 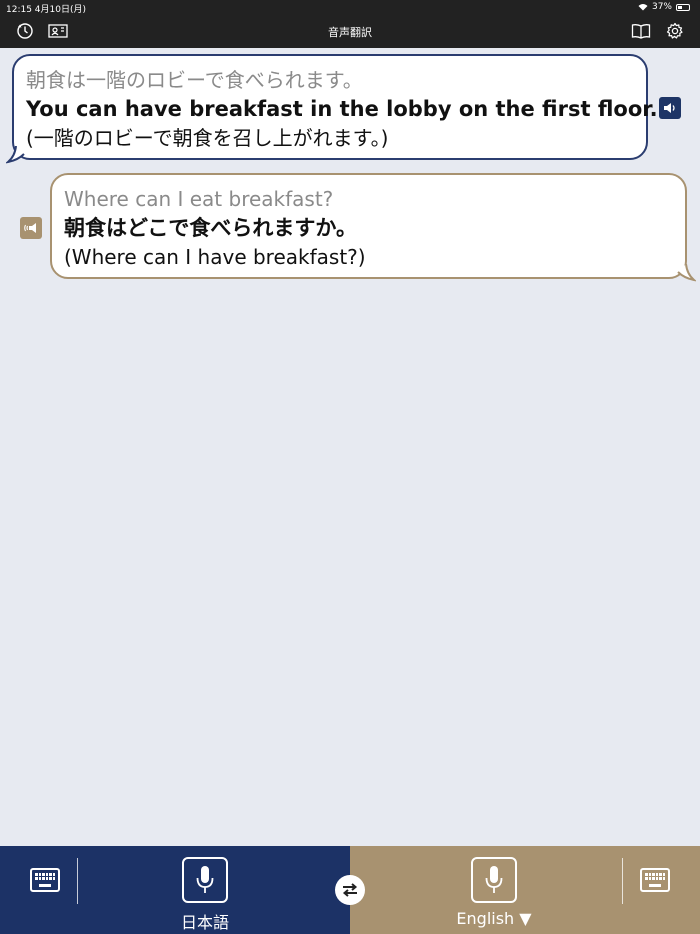 What do you see at coordinates (199, 199) in the screenshot?
I see `source-text: Where can I eat breakfast?` at bounding box center [199, 199].